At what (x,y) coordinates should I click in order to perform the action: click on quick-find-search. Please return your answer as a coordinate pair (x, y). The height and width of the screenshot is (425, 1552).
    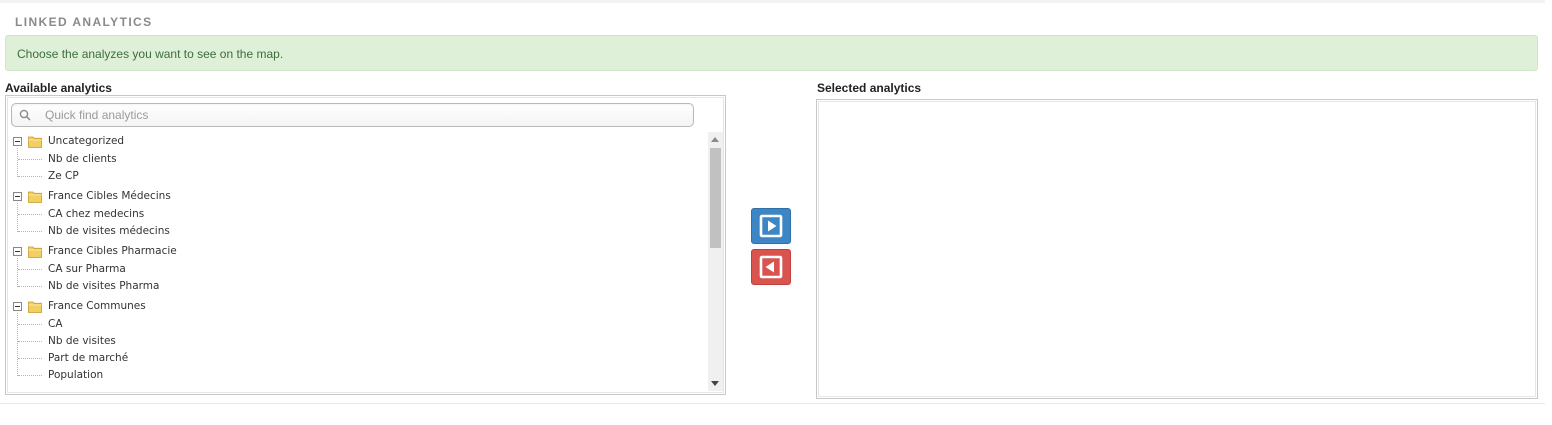
    Looking at the image, I should click on (352, 115).